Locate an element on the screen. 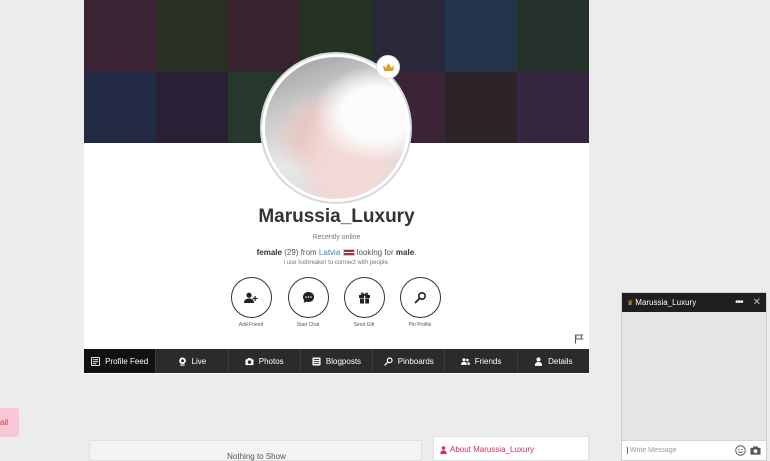  profile-username: Marussia_Luxury is located at coordinates (336, 216).